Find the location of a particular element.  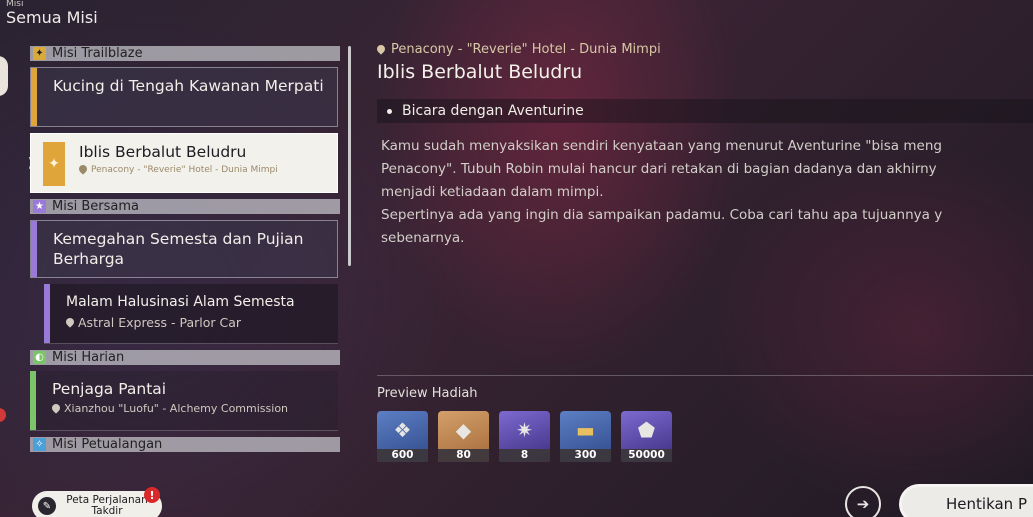

side-tab-strip is located at coordinates (4, 275).